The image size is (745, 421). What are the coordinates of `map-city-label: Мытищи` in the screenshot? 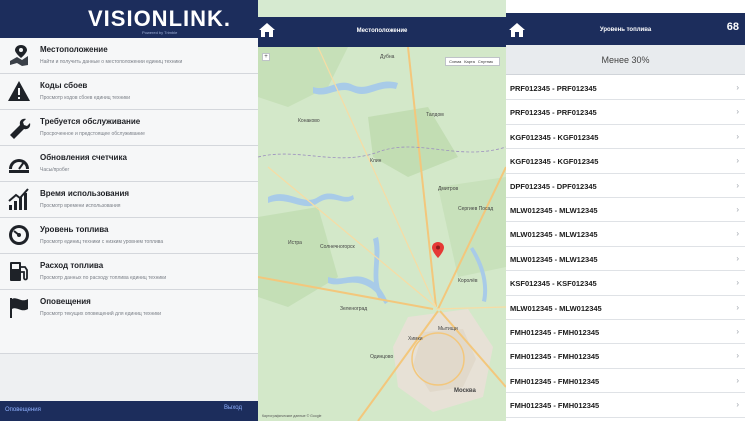 It's located at (448, 329).